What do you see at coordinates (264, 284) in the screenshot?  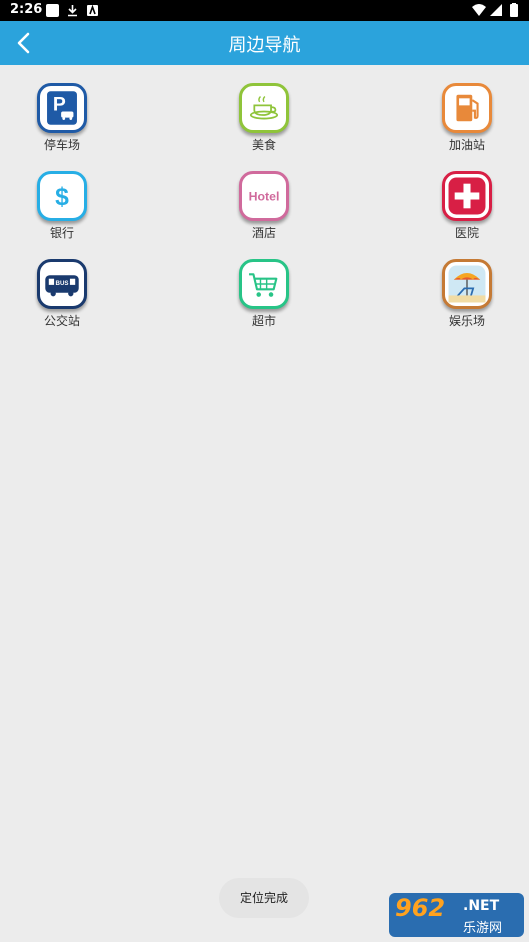 I see `shopping-cart-icon` at bounding box center [264, 284].